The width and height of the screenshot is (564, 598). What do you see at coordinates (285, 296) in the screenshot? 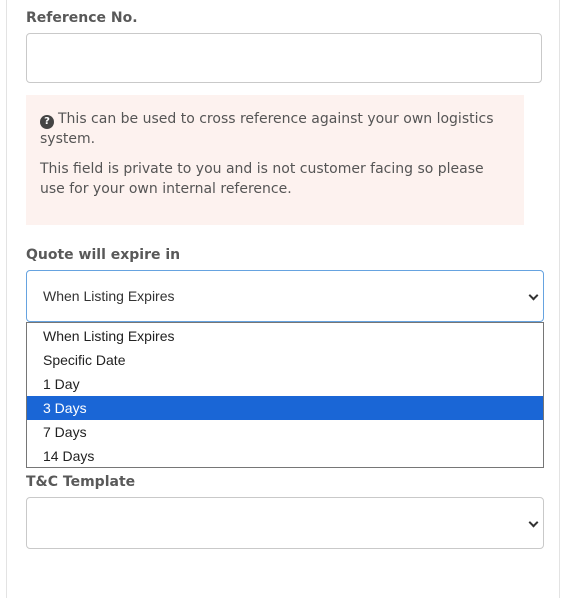
I see `quote-expiry-select: When Listing Expires` at bounding box center [285, 296].